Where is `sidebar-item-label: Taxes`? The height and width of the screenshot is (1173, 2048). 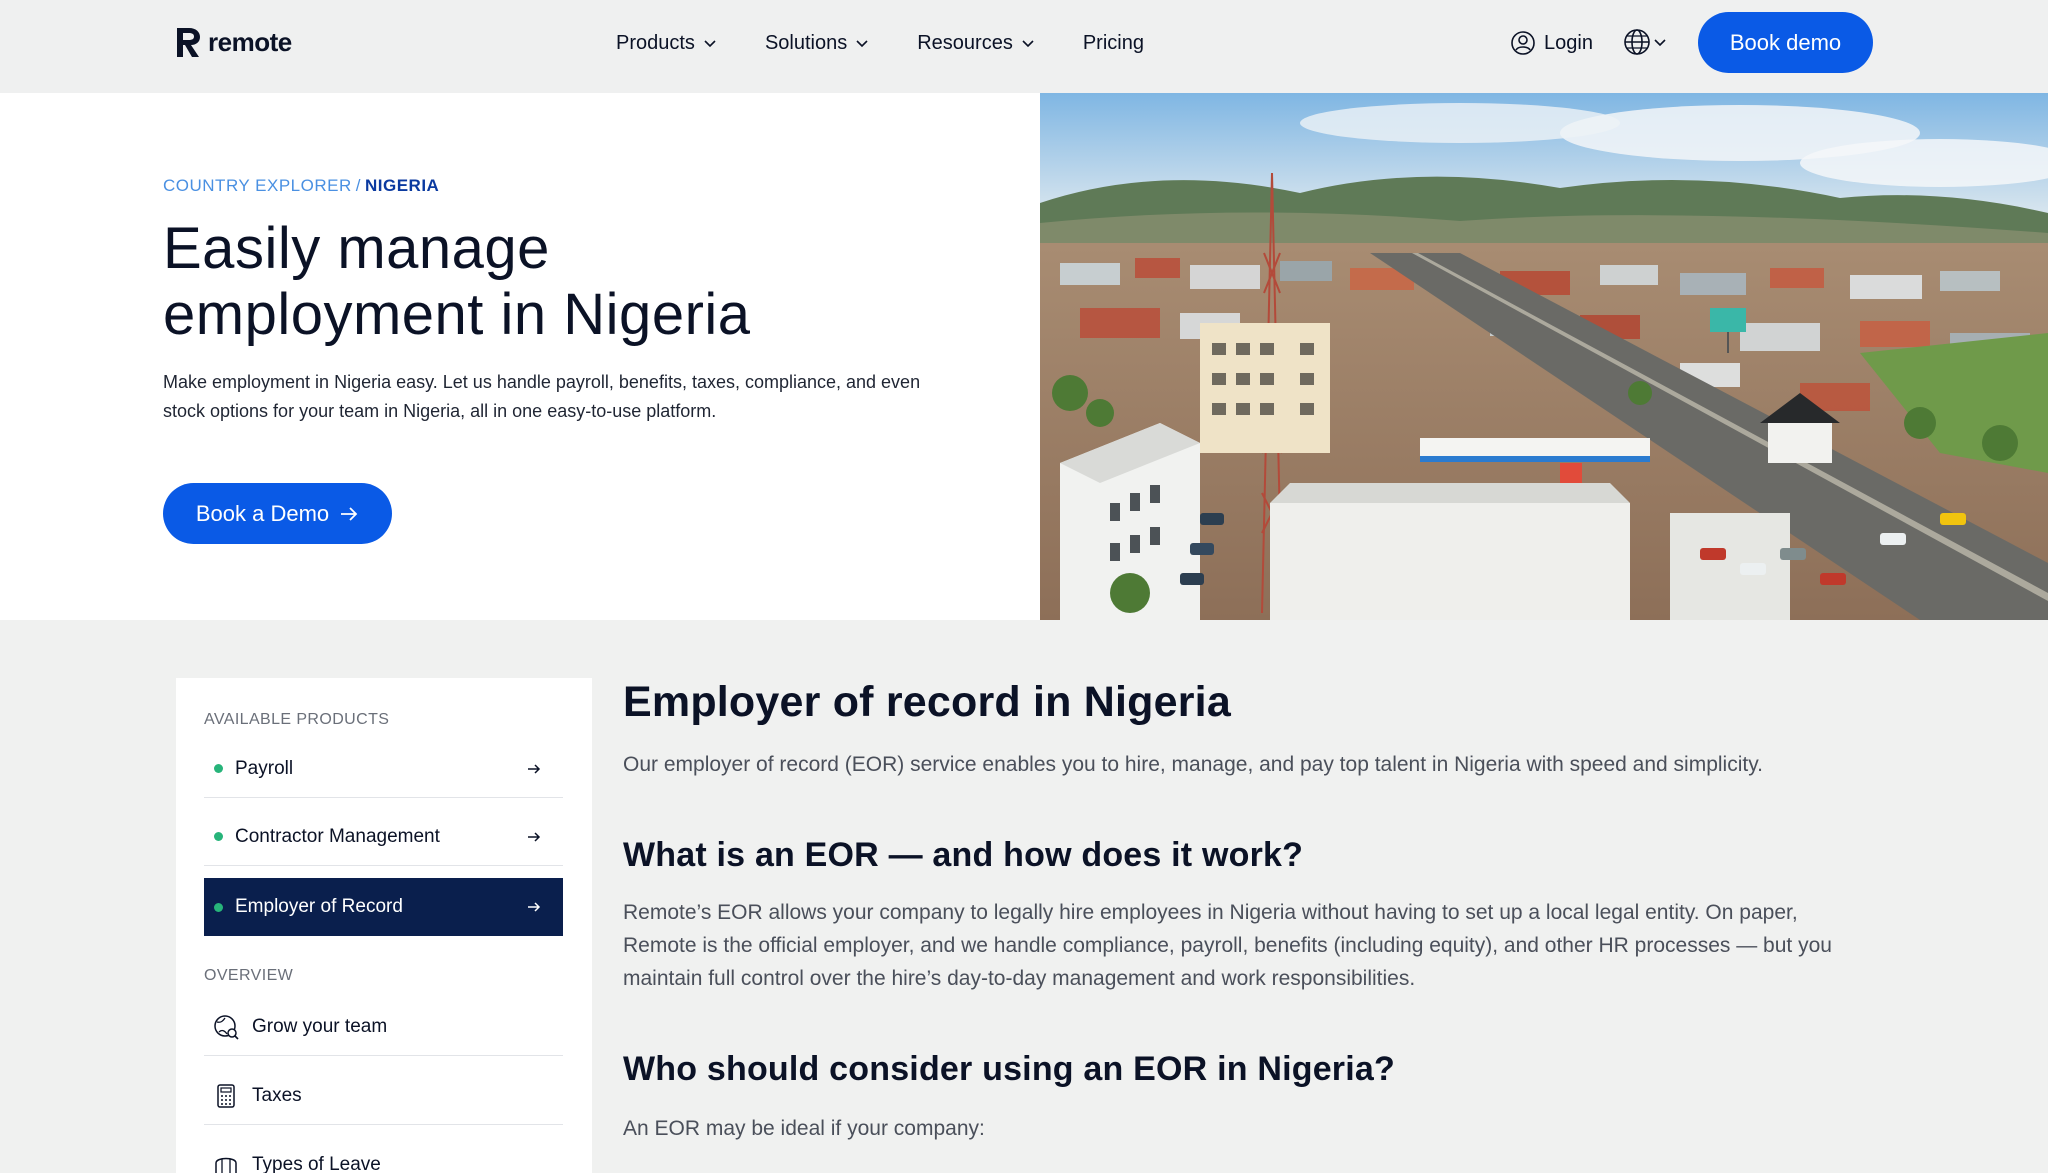
sidebar-item-label: Taxes is located at coordinates (277, 1095).